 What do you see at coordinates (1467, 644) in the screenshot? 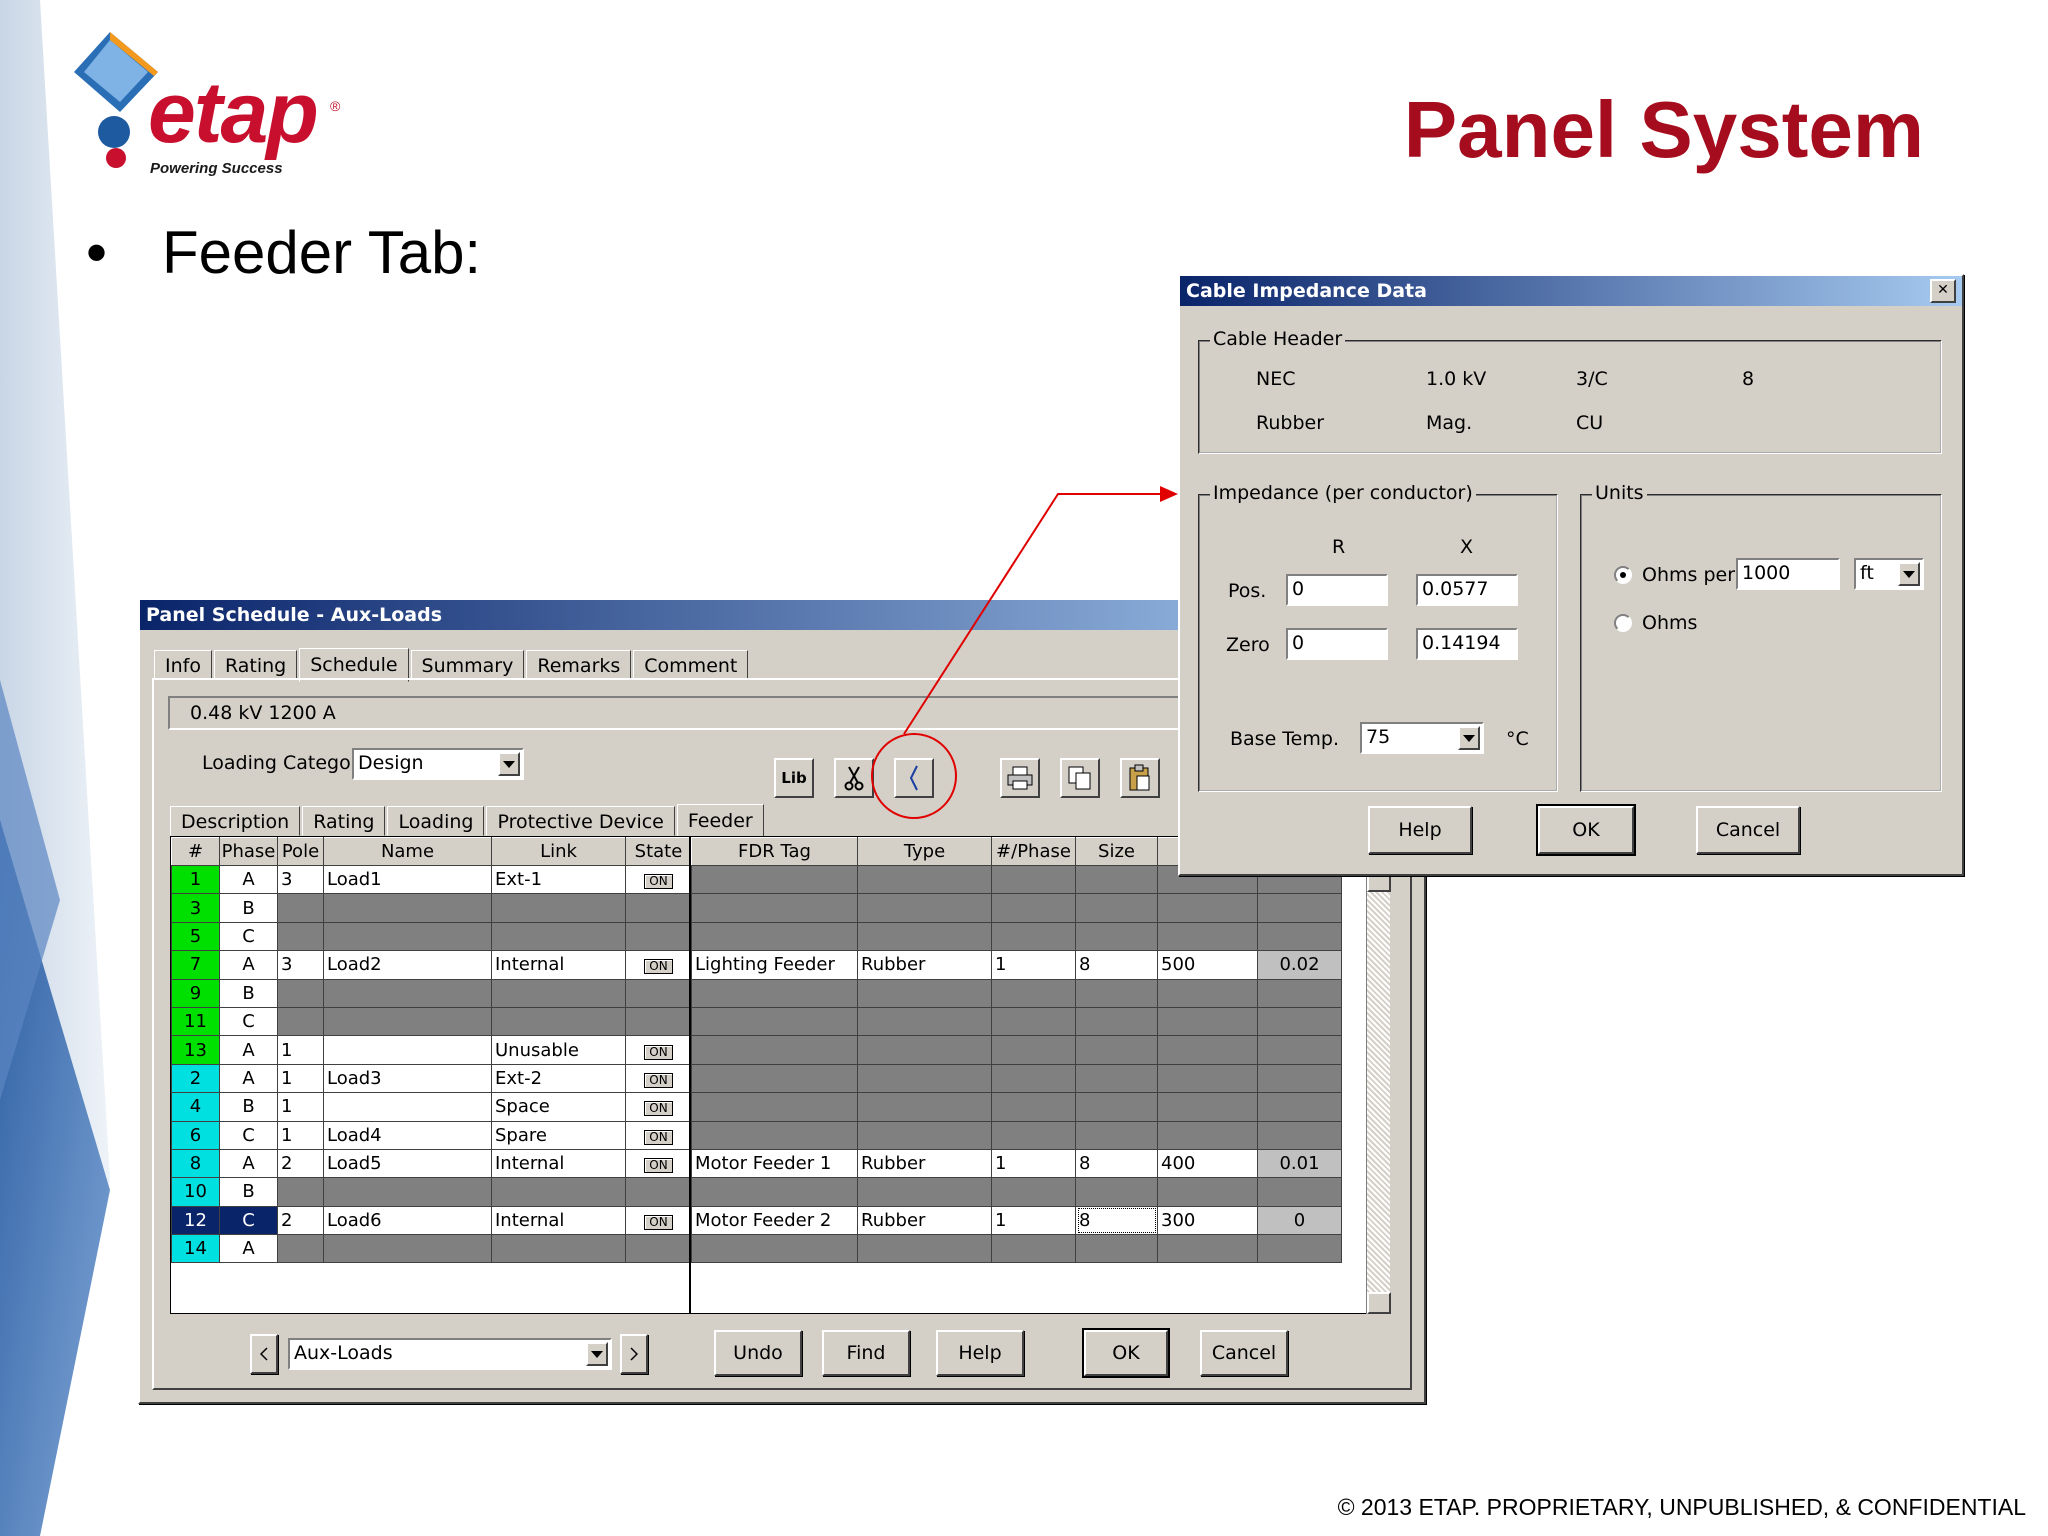
I see `zero-x-input: 0.14194` at bounding box center [1467, 644].